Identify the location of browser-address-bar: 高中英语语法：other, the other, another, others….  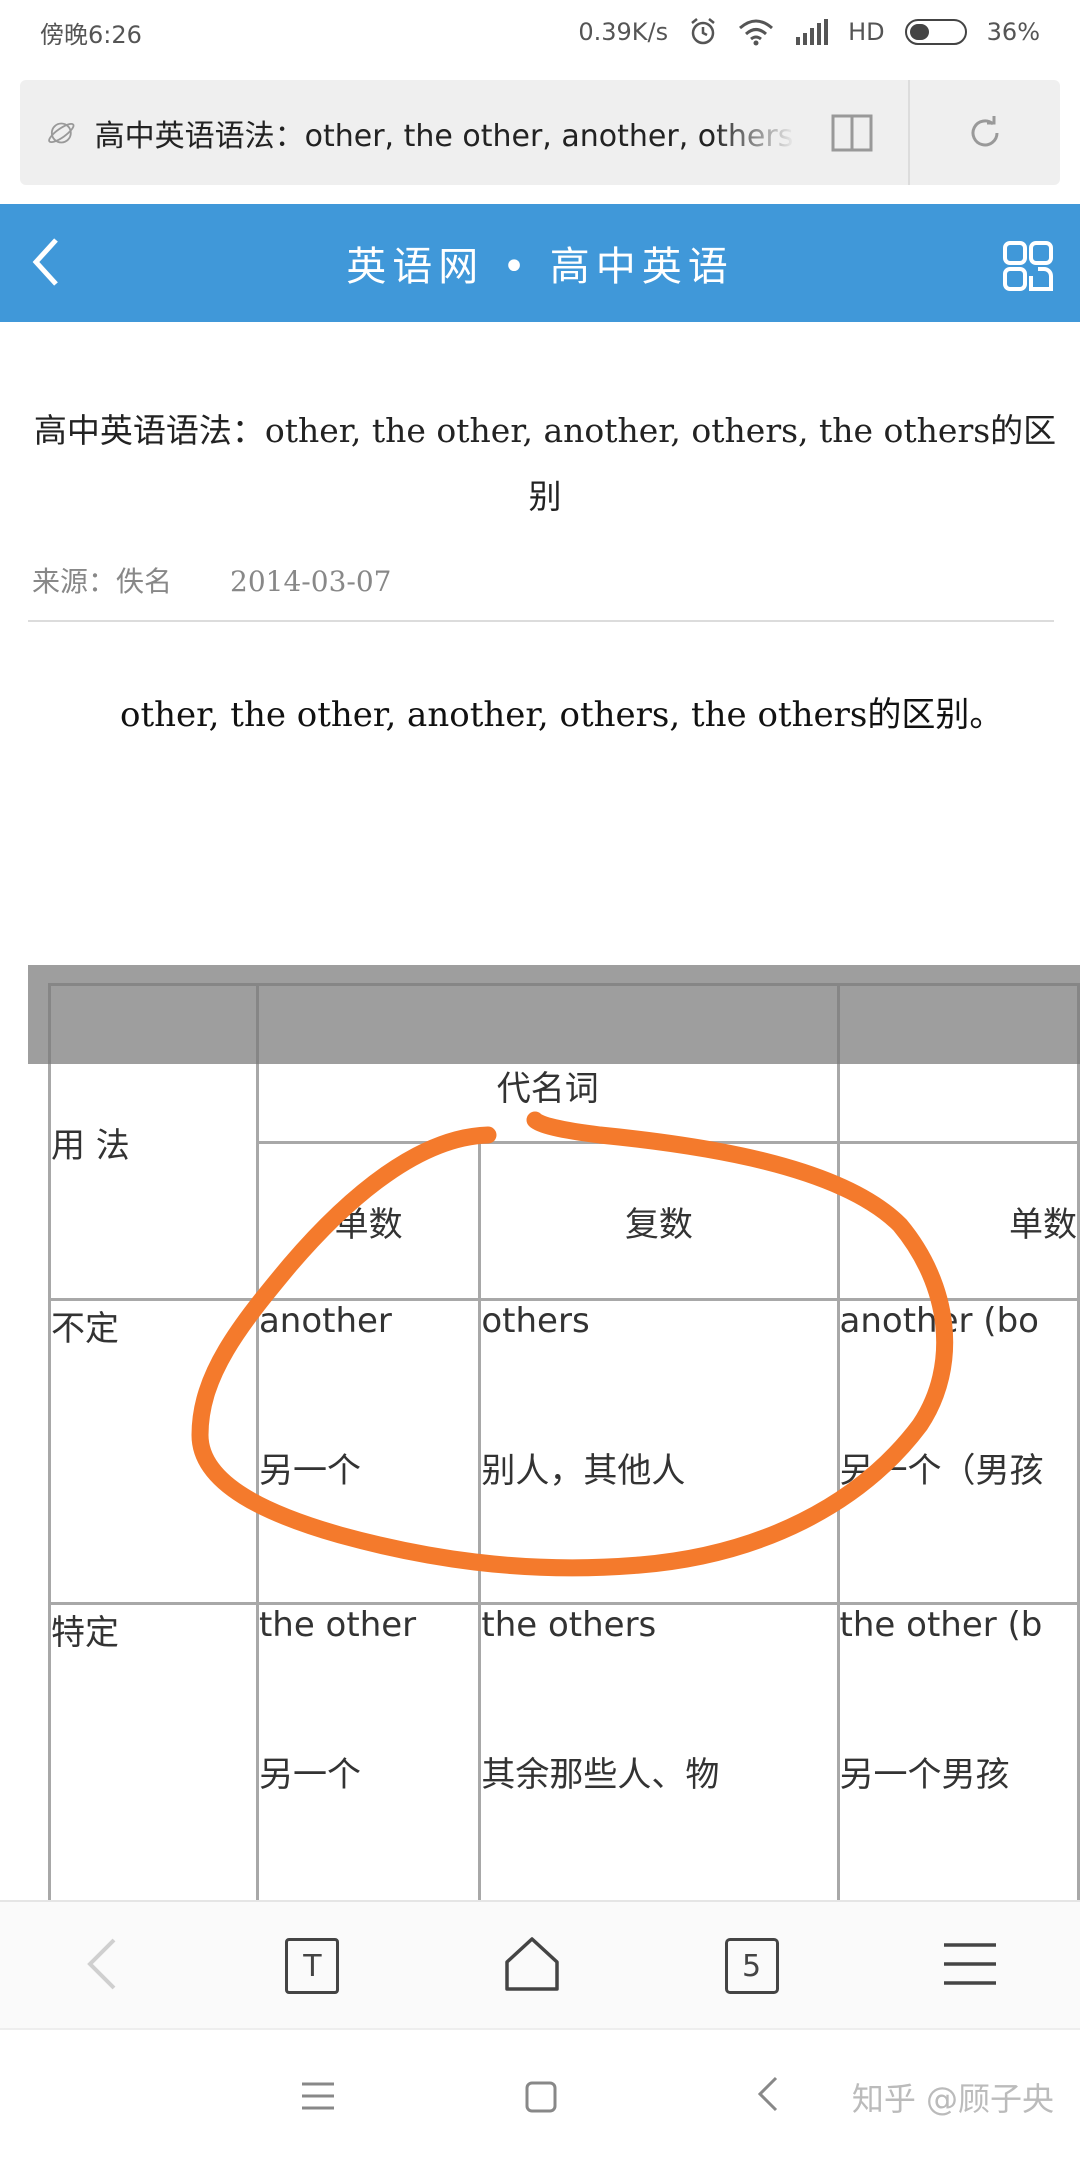
(540, 132).